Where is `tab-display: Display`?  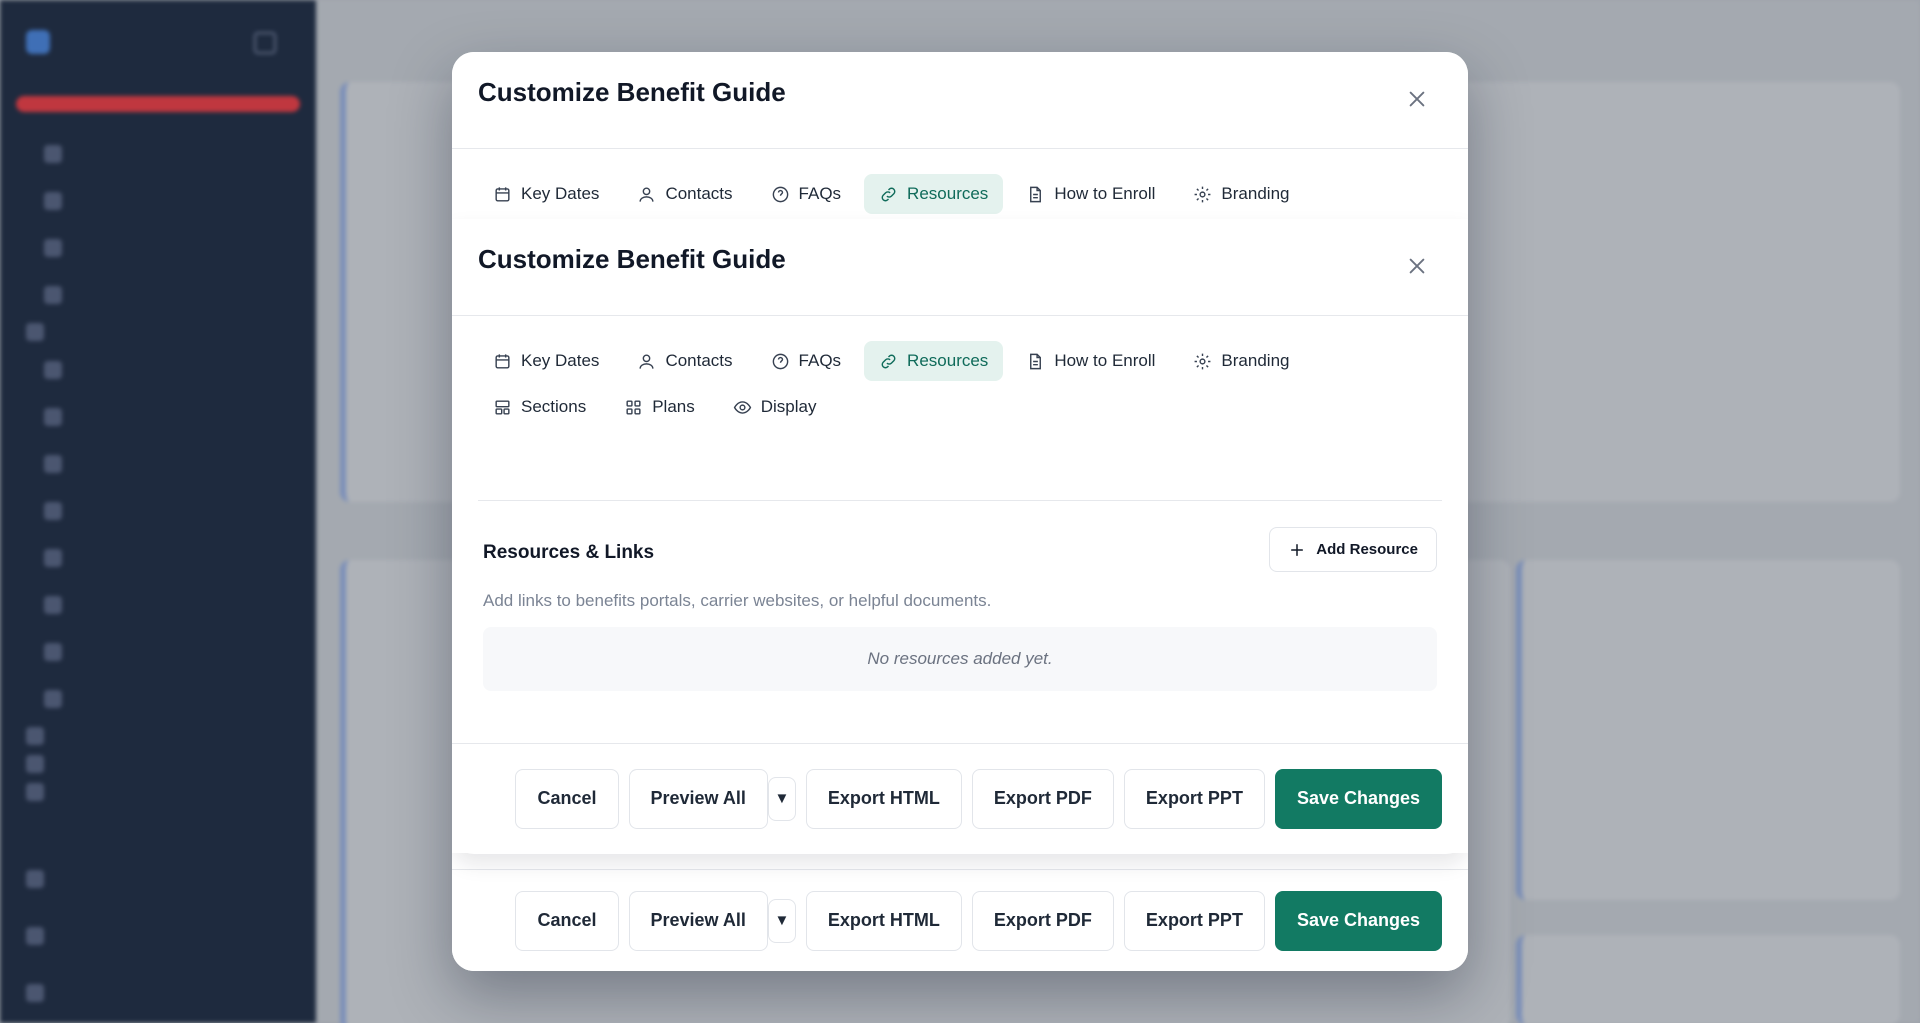
tab-display: Display is located at coordinates (775, 407).